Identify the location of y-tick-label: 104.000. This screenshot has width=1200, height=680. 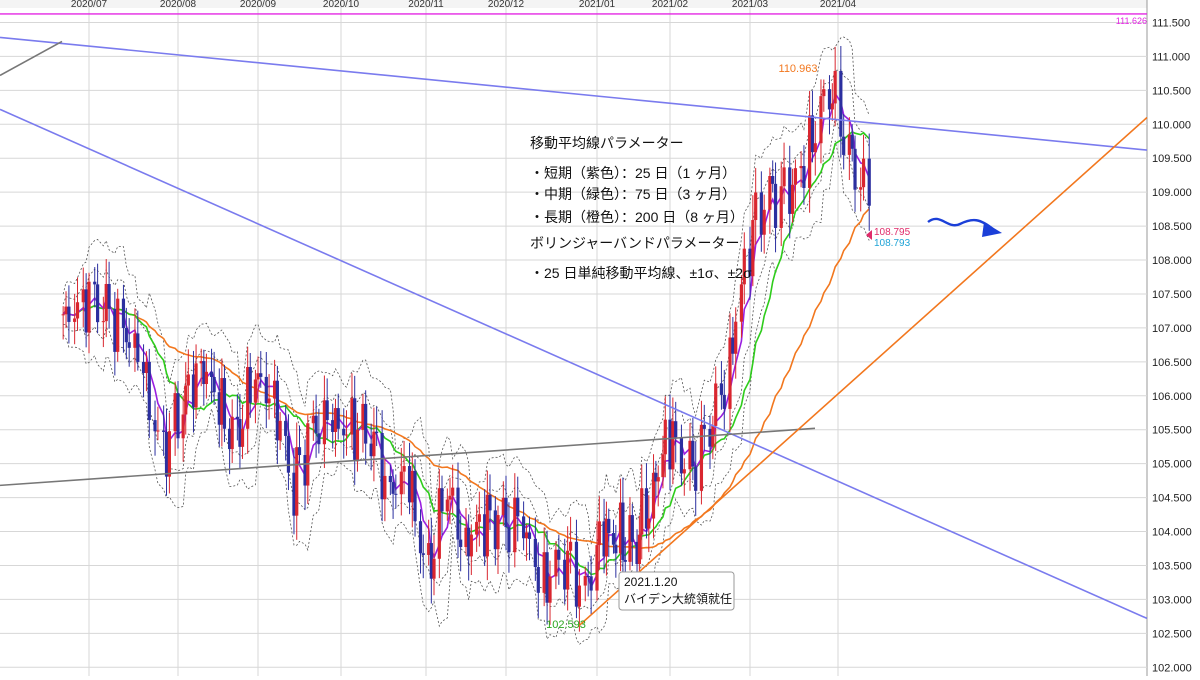
(1172, 533).